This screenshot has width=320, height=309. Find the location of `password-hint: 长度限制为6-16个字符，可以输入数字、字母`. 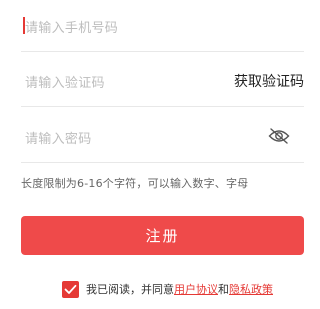

password-hint: 长度限制为6-16个字符，可以输入数字、字母 is located at coordinates (135, 183).